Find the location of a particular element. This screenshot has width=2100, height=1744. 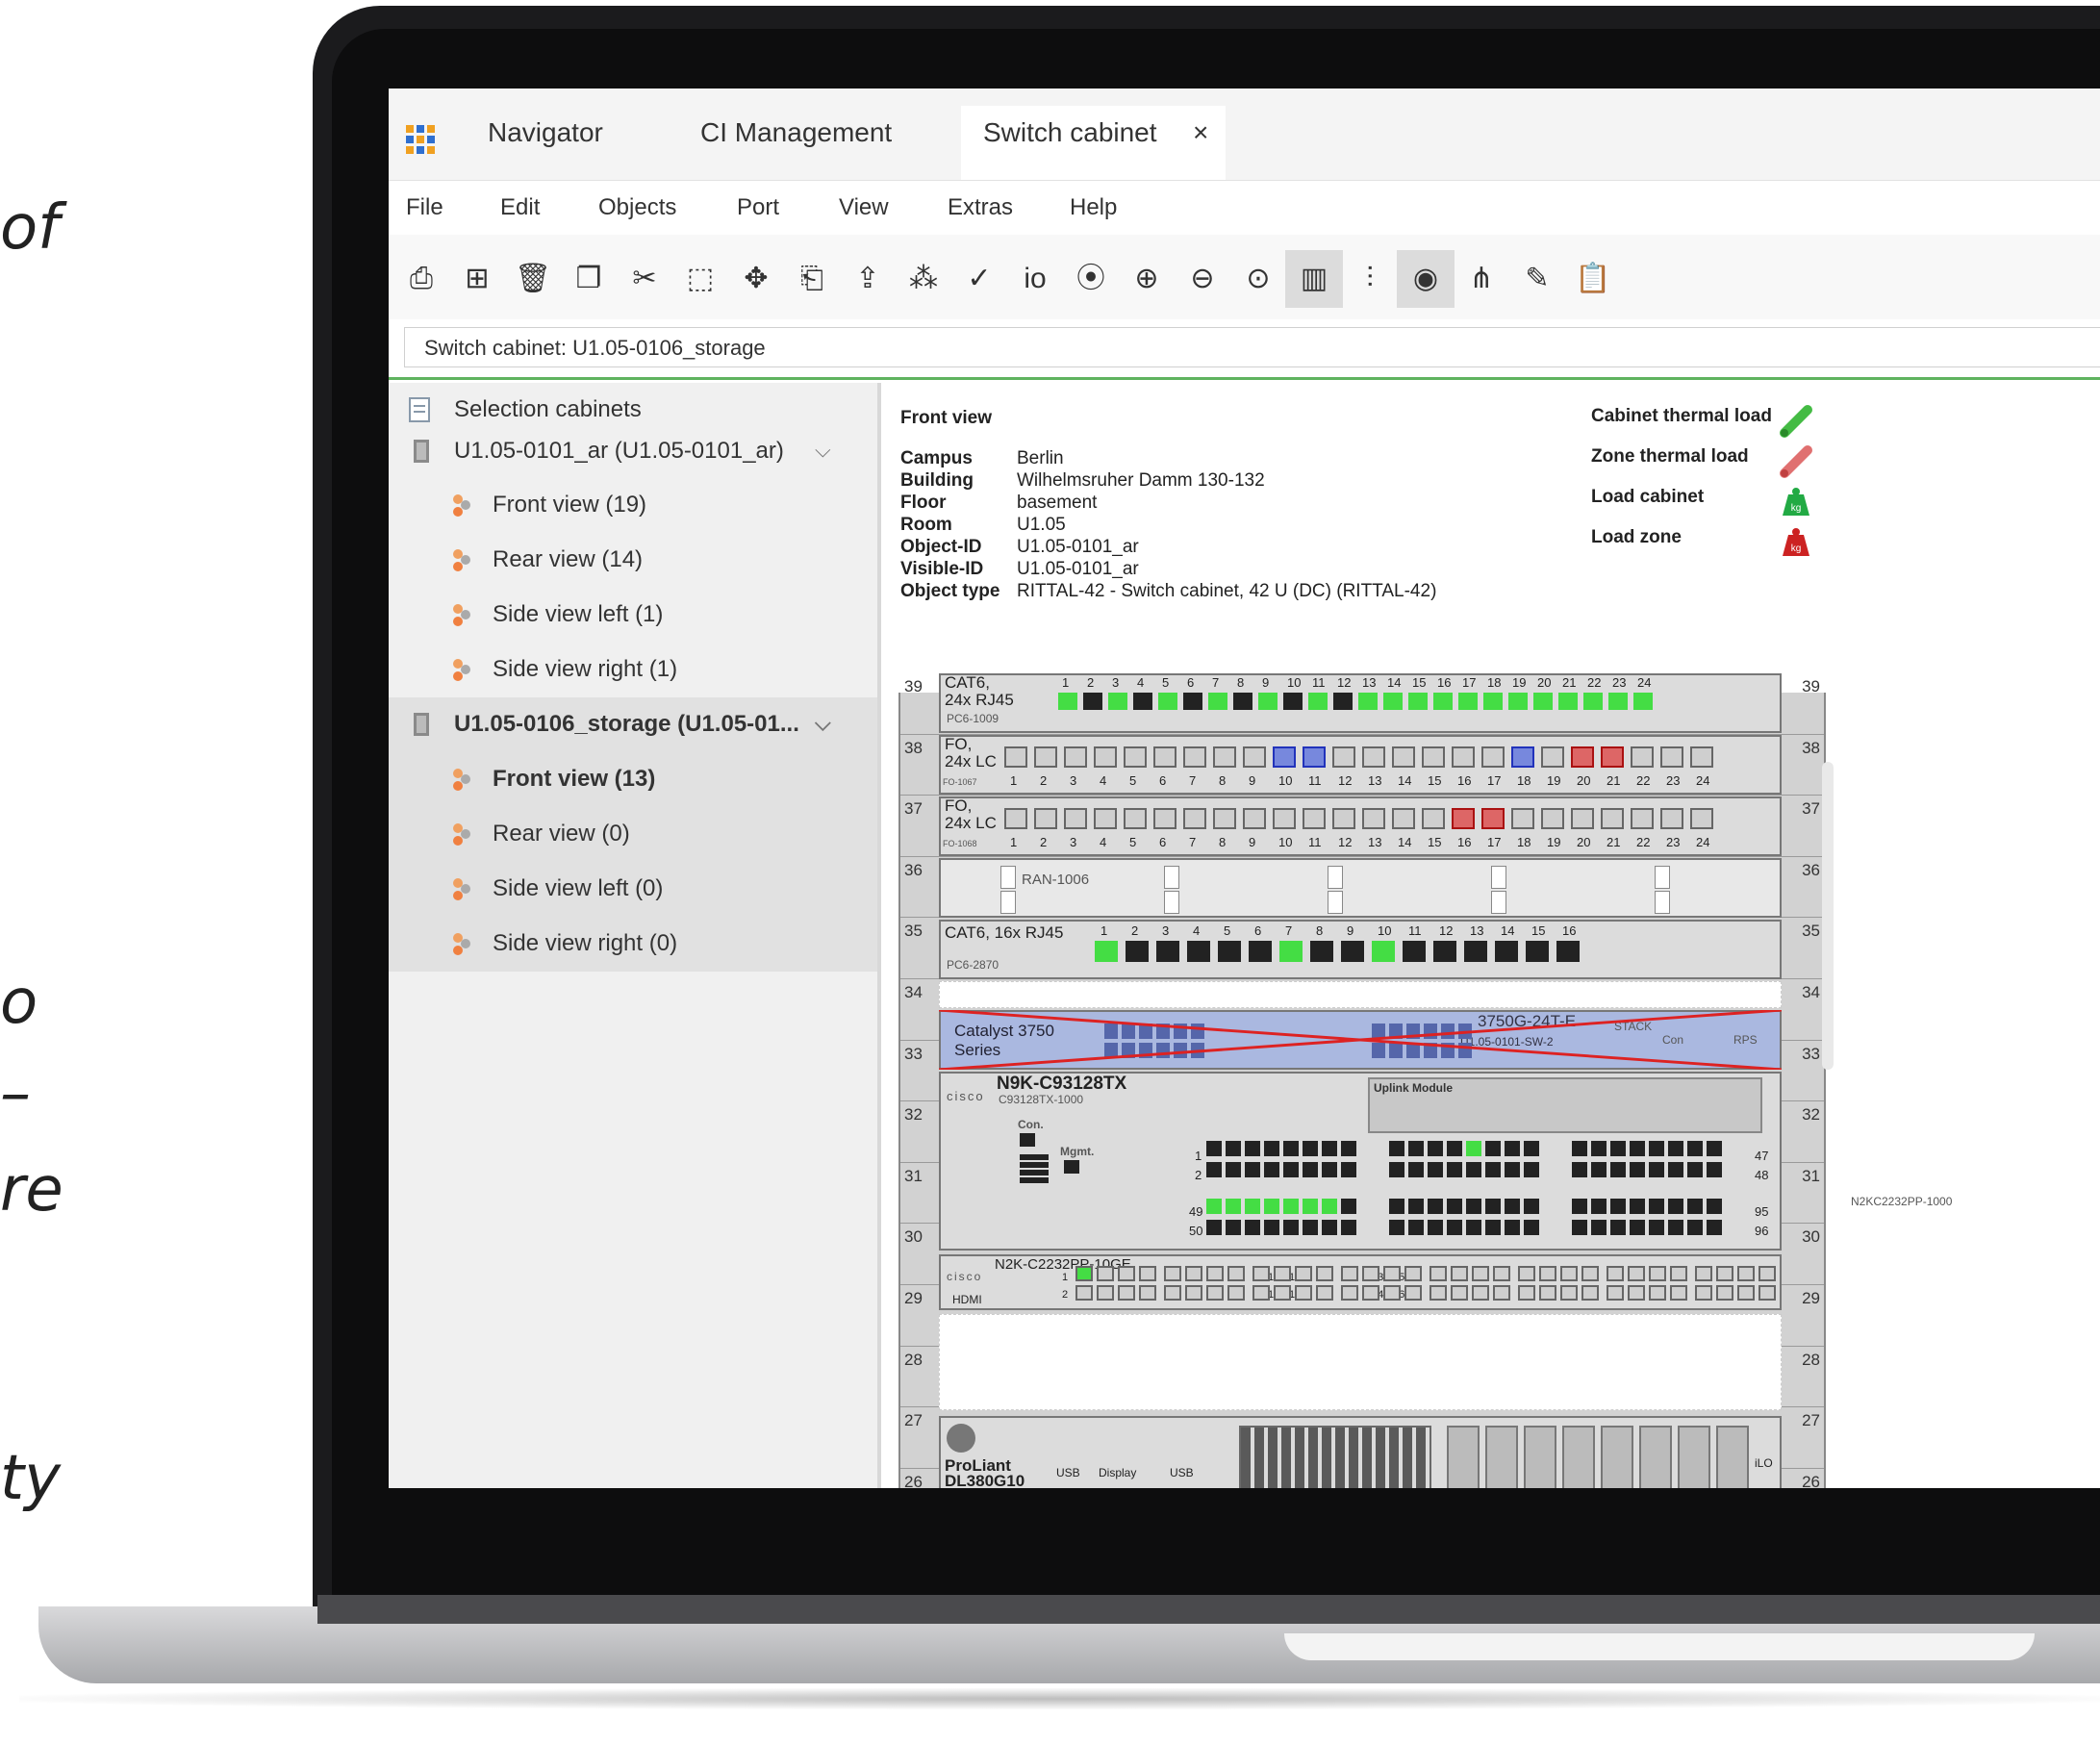

clipboard-icon: 📋 is located at coordinates (1593, 279).